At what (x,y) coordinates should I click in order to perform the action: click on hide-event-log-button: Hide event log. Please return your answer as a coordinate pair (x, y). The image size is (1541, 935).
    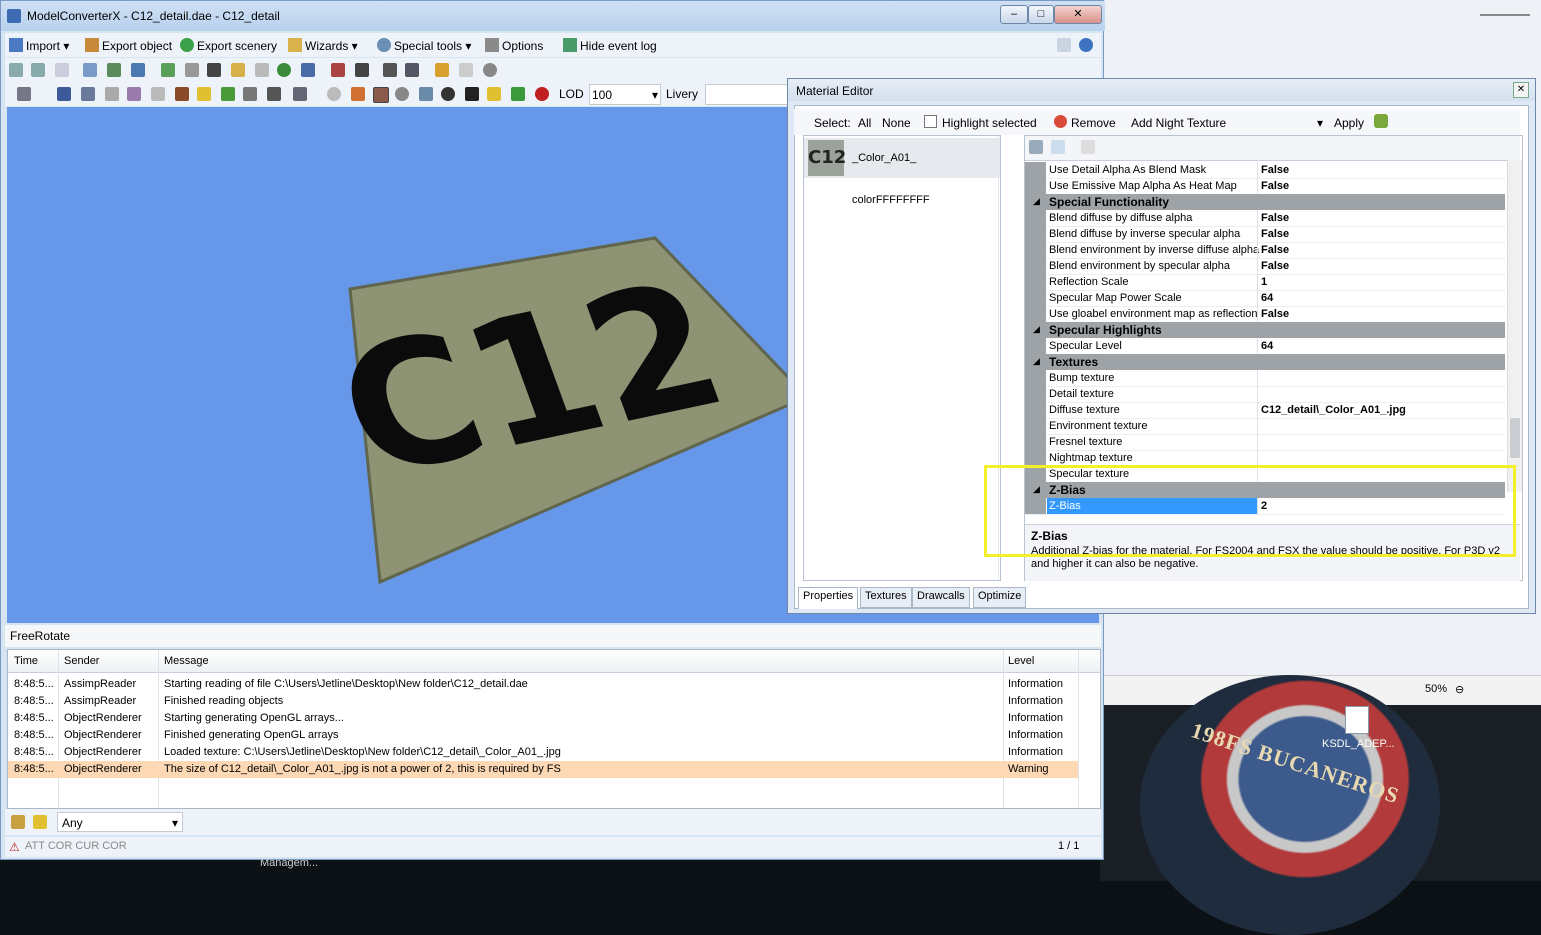
    Looking at the image, I should click on (610, 45).